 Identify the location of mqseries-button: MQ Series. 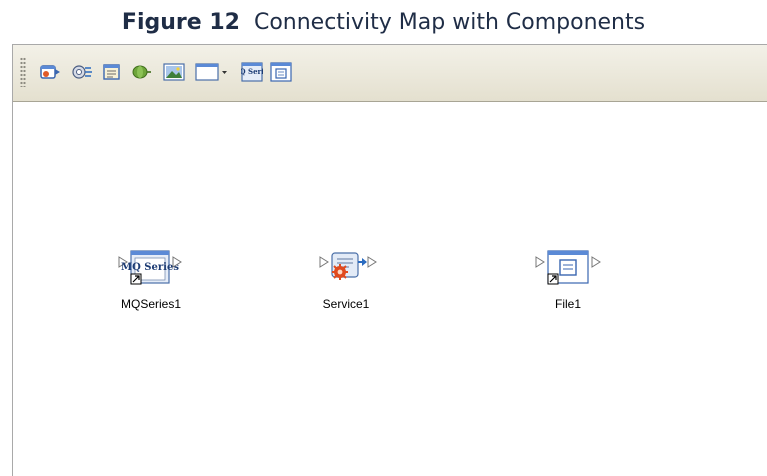
(252, 72).